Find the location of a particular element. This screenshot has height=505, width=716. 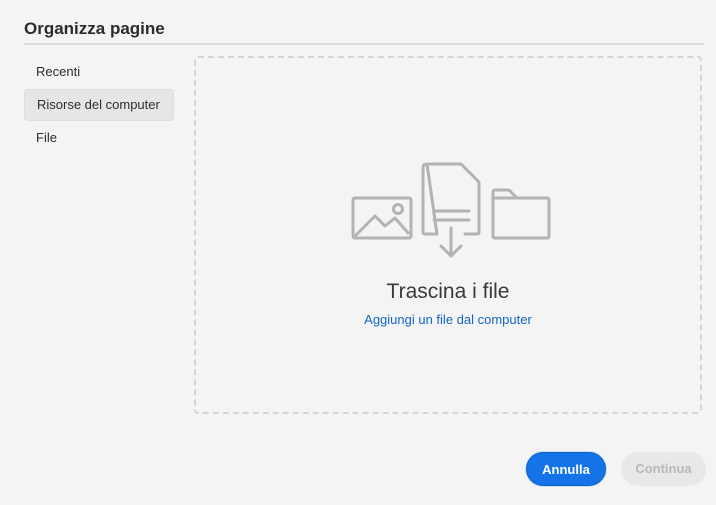

folder-icon is located at coordinates (521, 214).